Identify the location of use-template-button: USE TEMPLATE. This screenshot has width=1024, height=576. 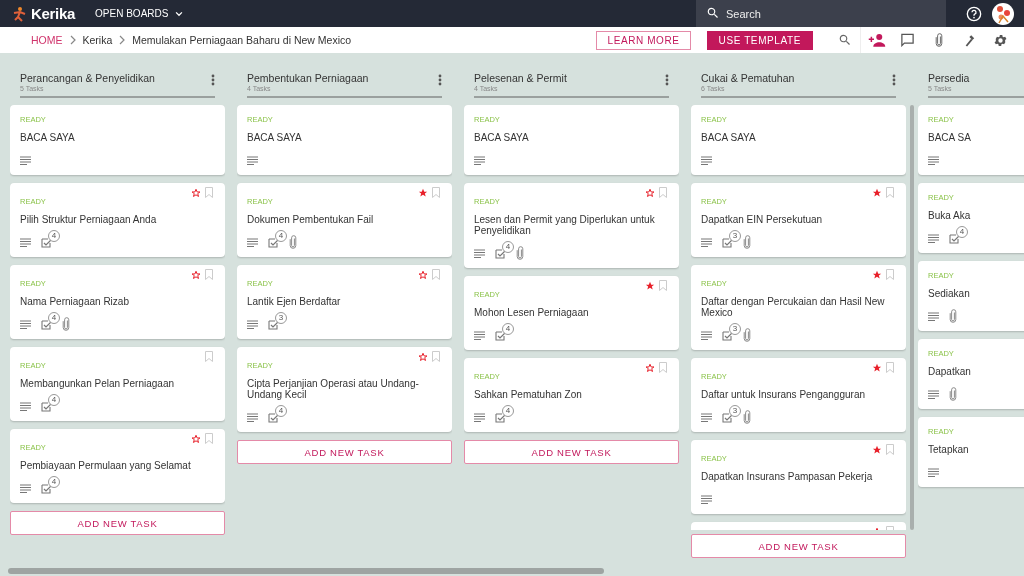
(759, 40).